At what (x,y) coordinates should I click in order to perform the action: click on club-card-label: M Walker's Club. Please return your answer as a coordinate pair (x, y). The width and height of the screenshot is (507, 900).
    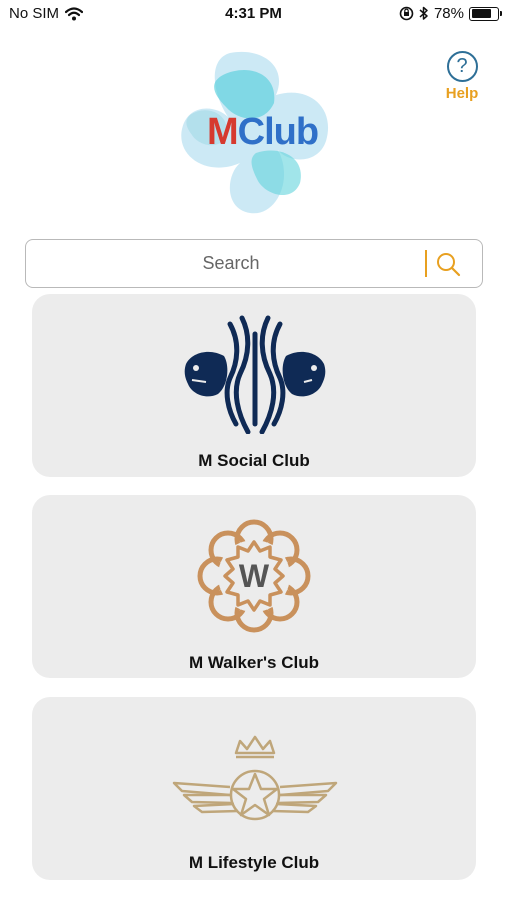
    Looking at the image, I should click on (254, 663).